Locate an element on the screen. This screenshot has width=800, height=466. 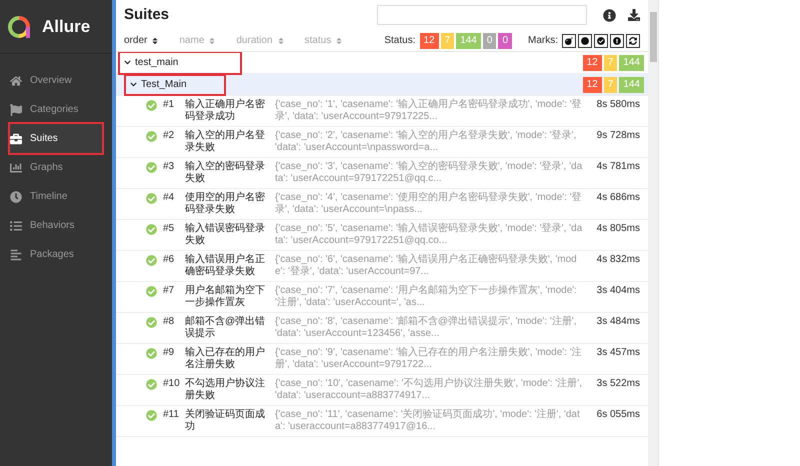
lines-icon is located at coordinates (16, 254).